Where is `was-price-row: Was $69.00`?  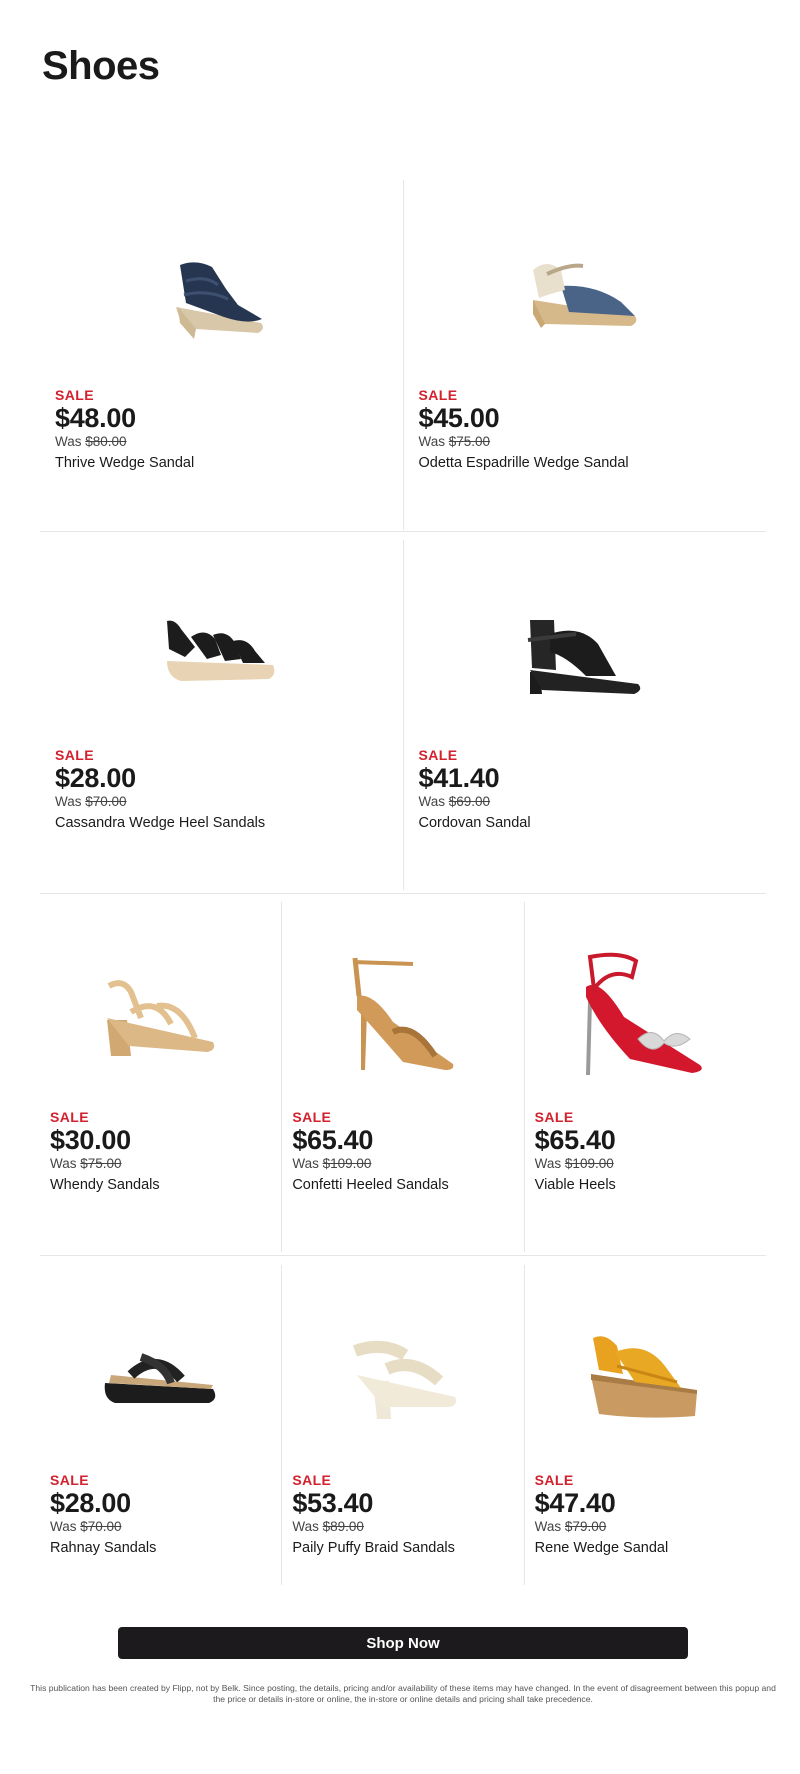 was-price-row: Was $69.00 is located at coordinates (475, 801).